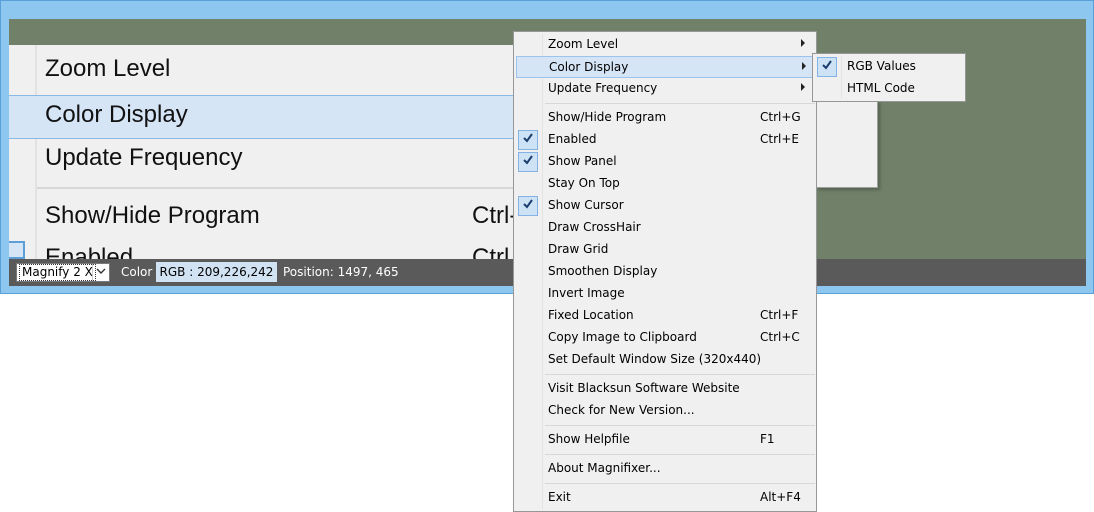 This screenshot has height=512, width=1094. I want to click on magnified-enabled-shortcut: Ctrl, so click(491, 251).